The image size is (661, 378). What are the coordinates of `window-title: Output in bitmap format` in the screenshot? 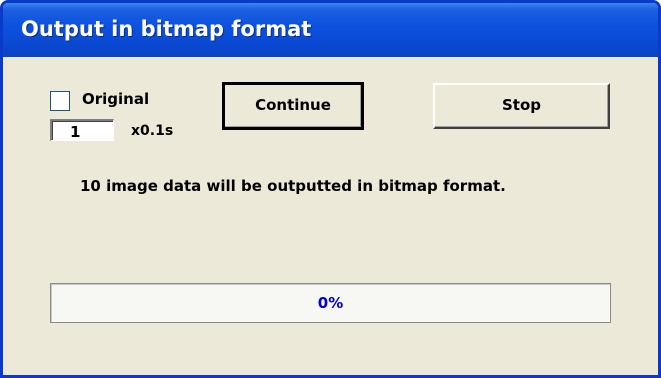 It's located at (166, 29).